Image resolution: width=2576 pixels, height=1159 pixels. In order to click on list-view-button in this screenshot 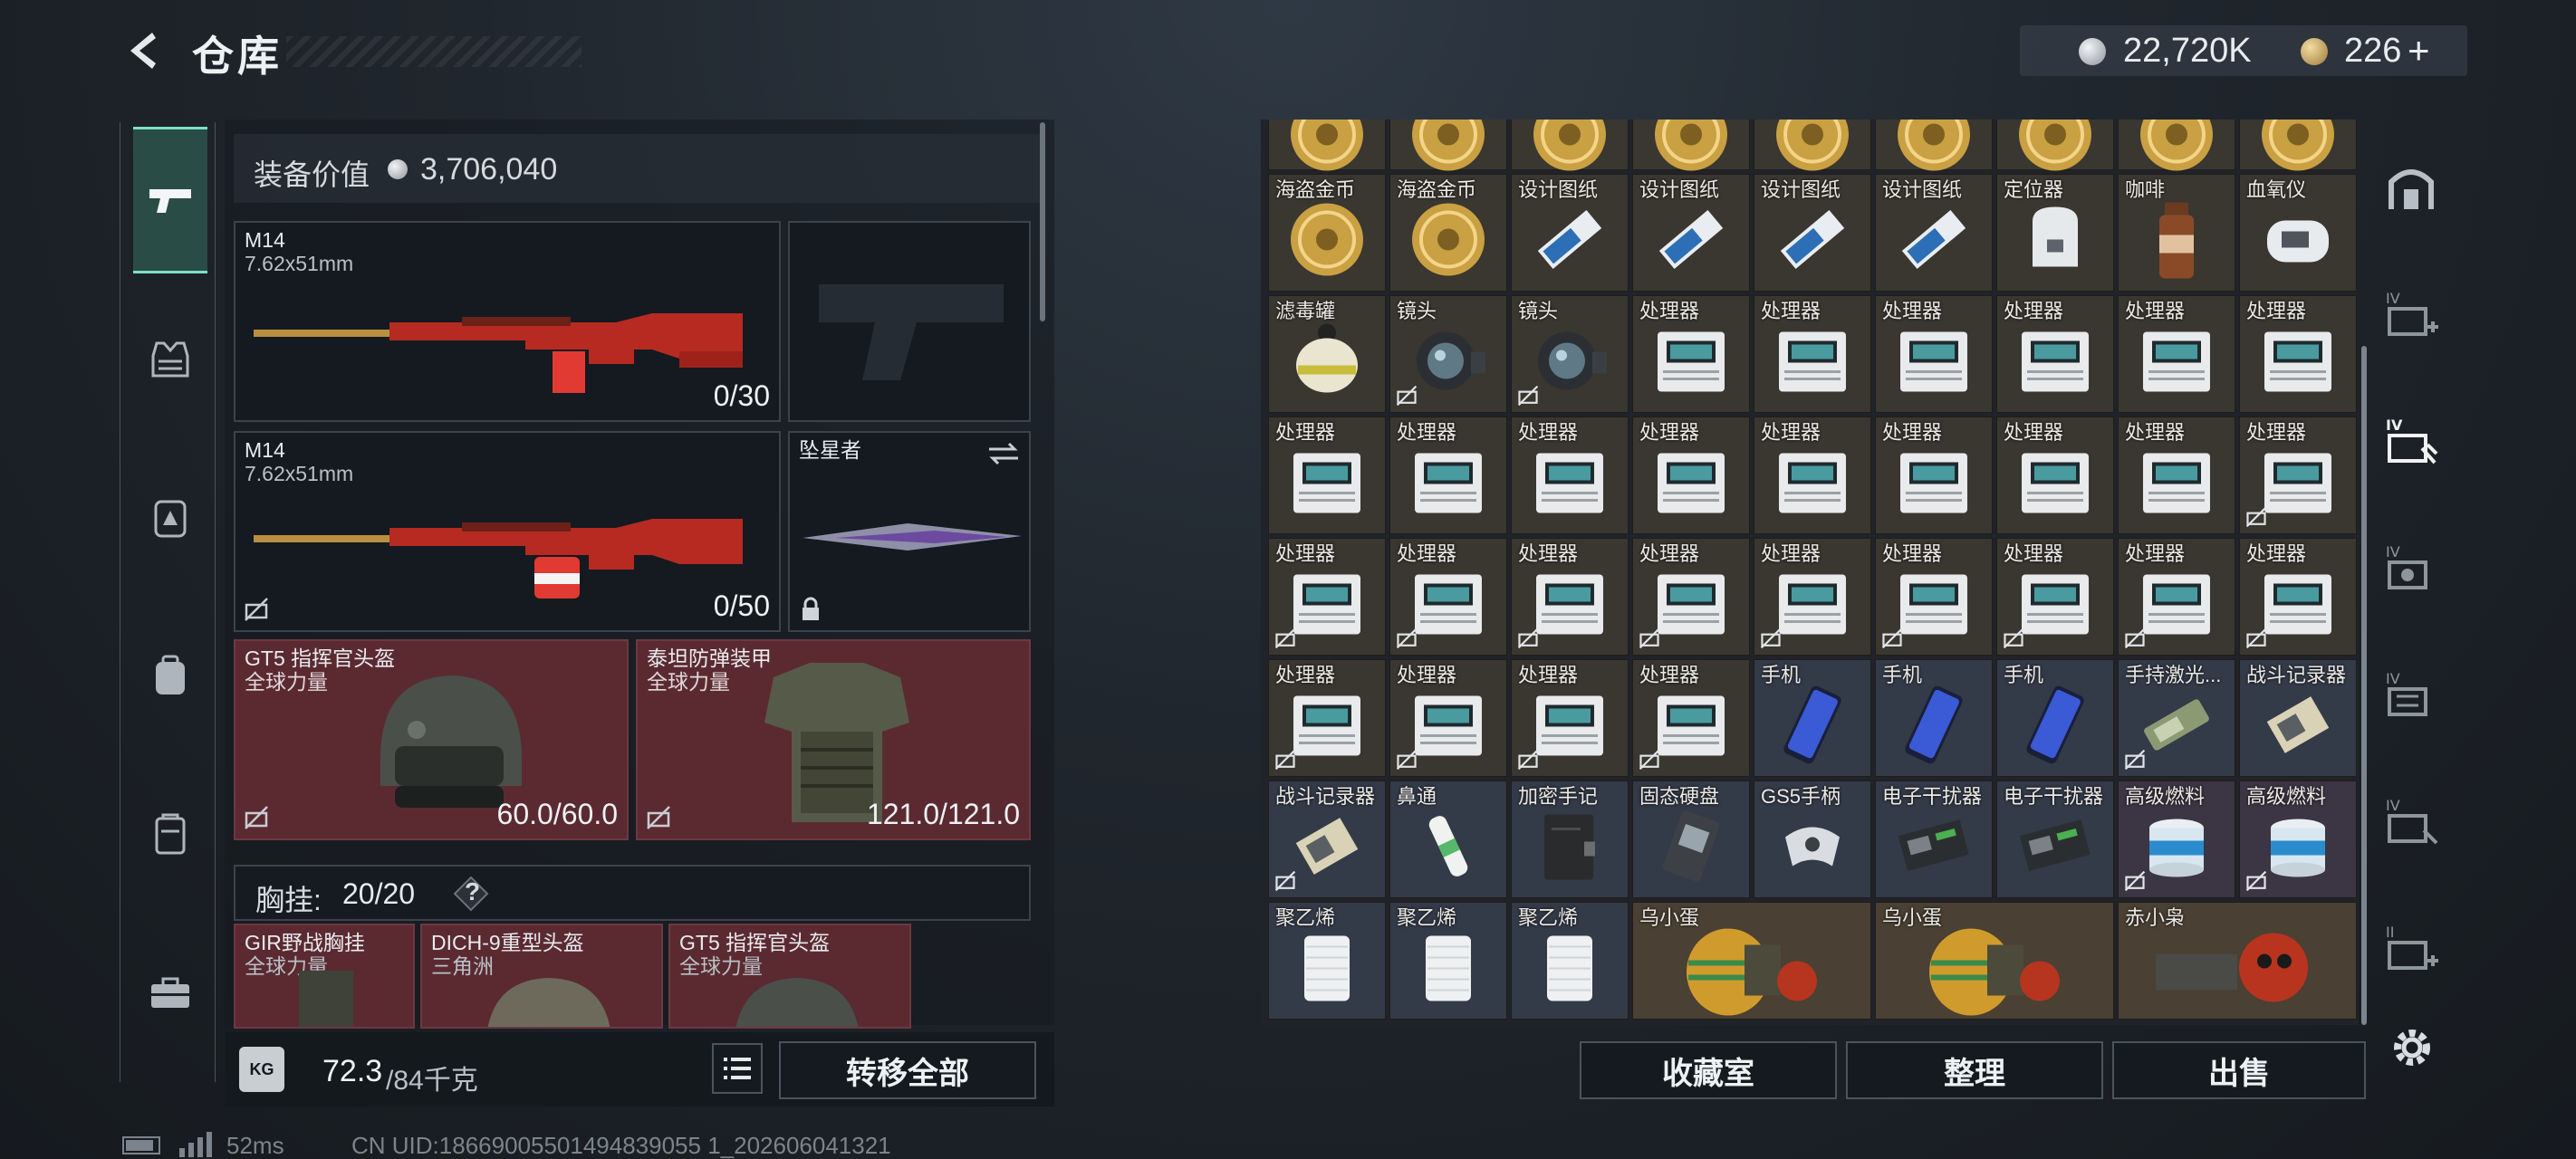, I will do `click(737, 1068)`.